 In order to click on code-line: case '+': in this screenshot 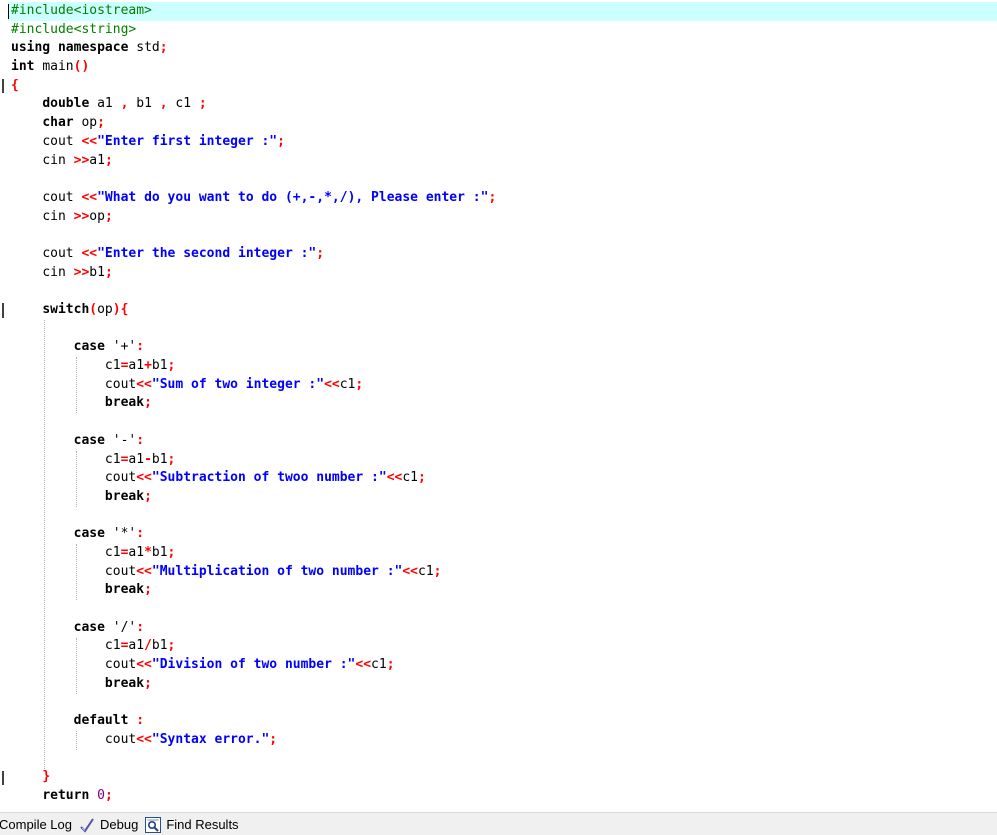, I will do `click(504, 347)`.